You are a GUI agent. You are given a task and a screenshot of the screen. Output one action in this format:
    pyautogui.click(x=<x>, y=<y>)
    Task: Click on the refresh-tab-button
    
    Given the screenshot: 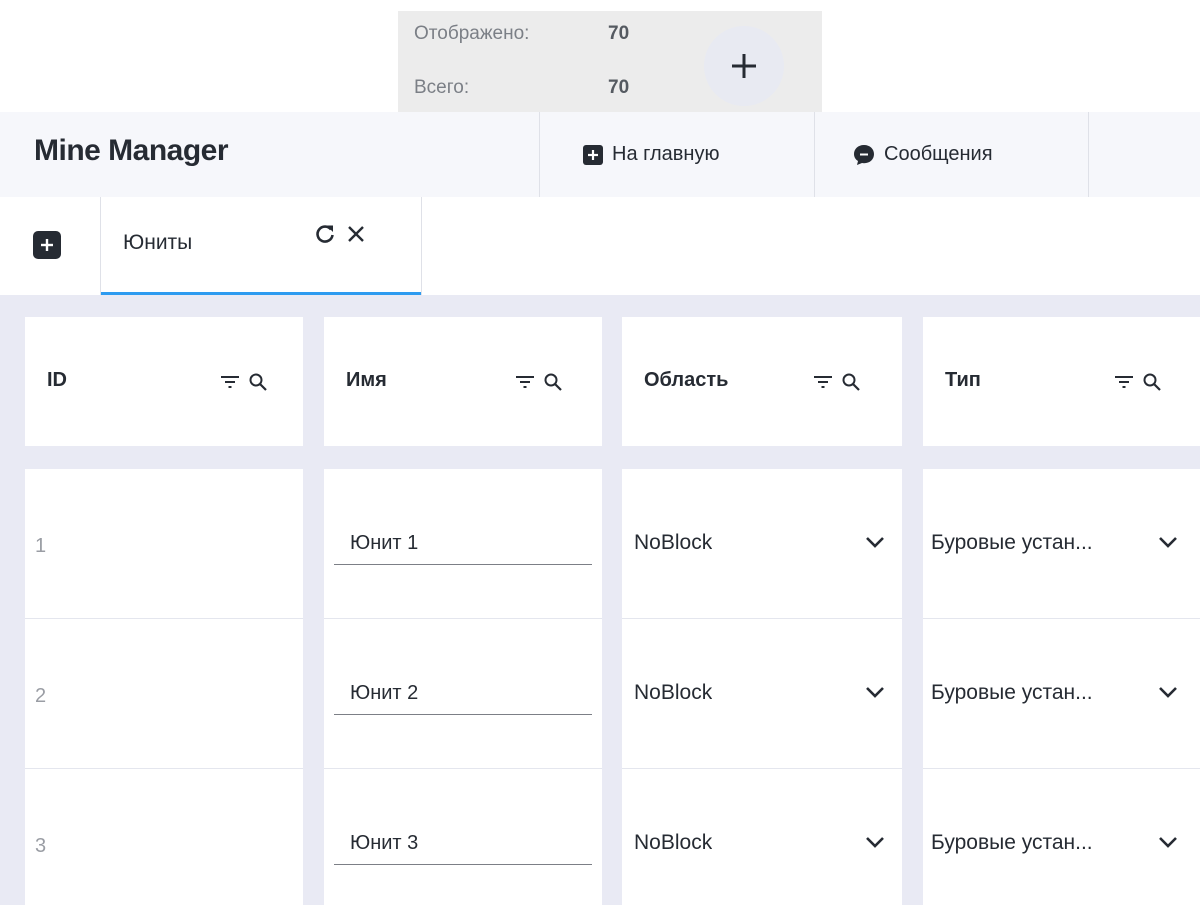 What is the action you would take?
    pyautogui.click(x=325, y=234)
    